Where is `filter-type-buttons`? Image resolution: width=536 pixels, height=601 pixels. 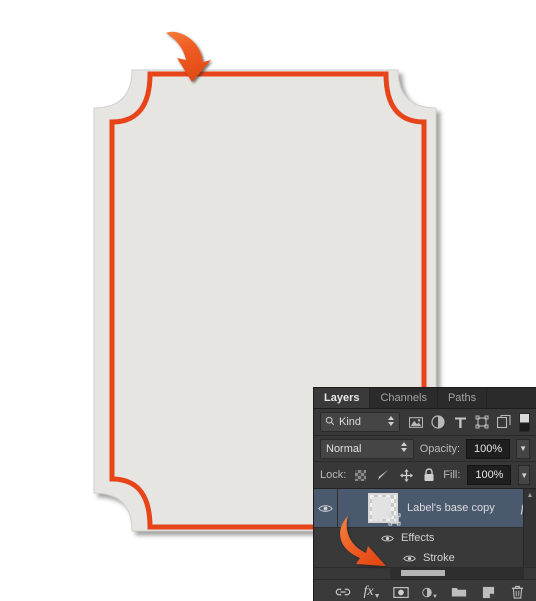
filter-type-buttons is located at coordinates (460, 422).